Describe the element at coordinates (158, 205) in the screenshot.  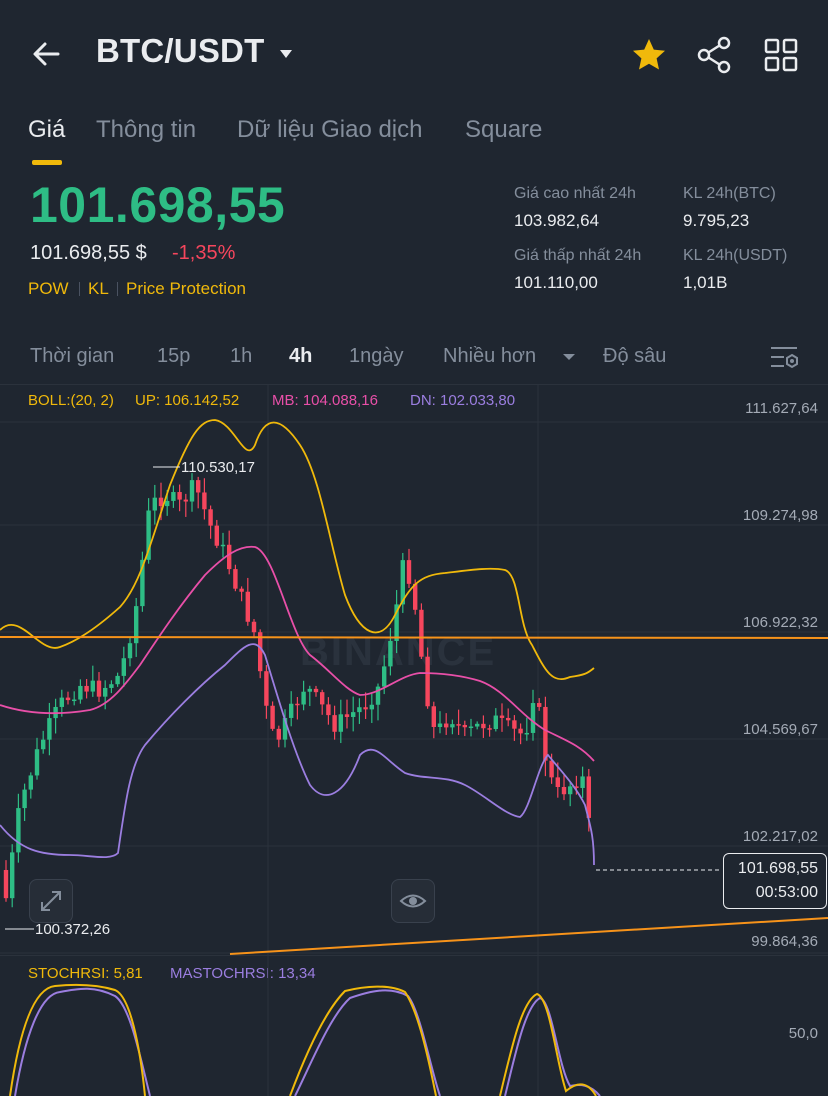
I see `last-price: 101.698,55` at that location.